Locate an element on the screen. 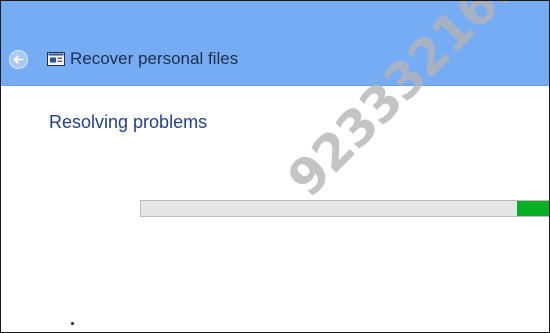  progress-bar-fill is located at coordinates (533, 208).